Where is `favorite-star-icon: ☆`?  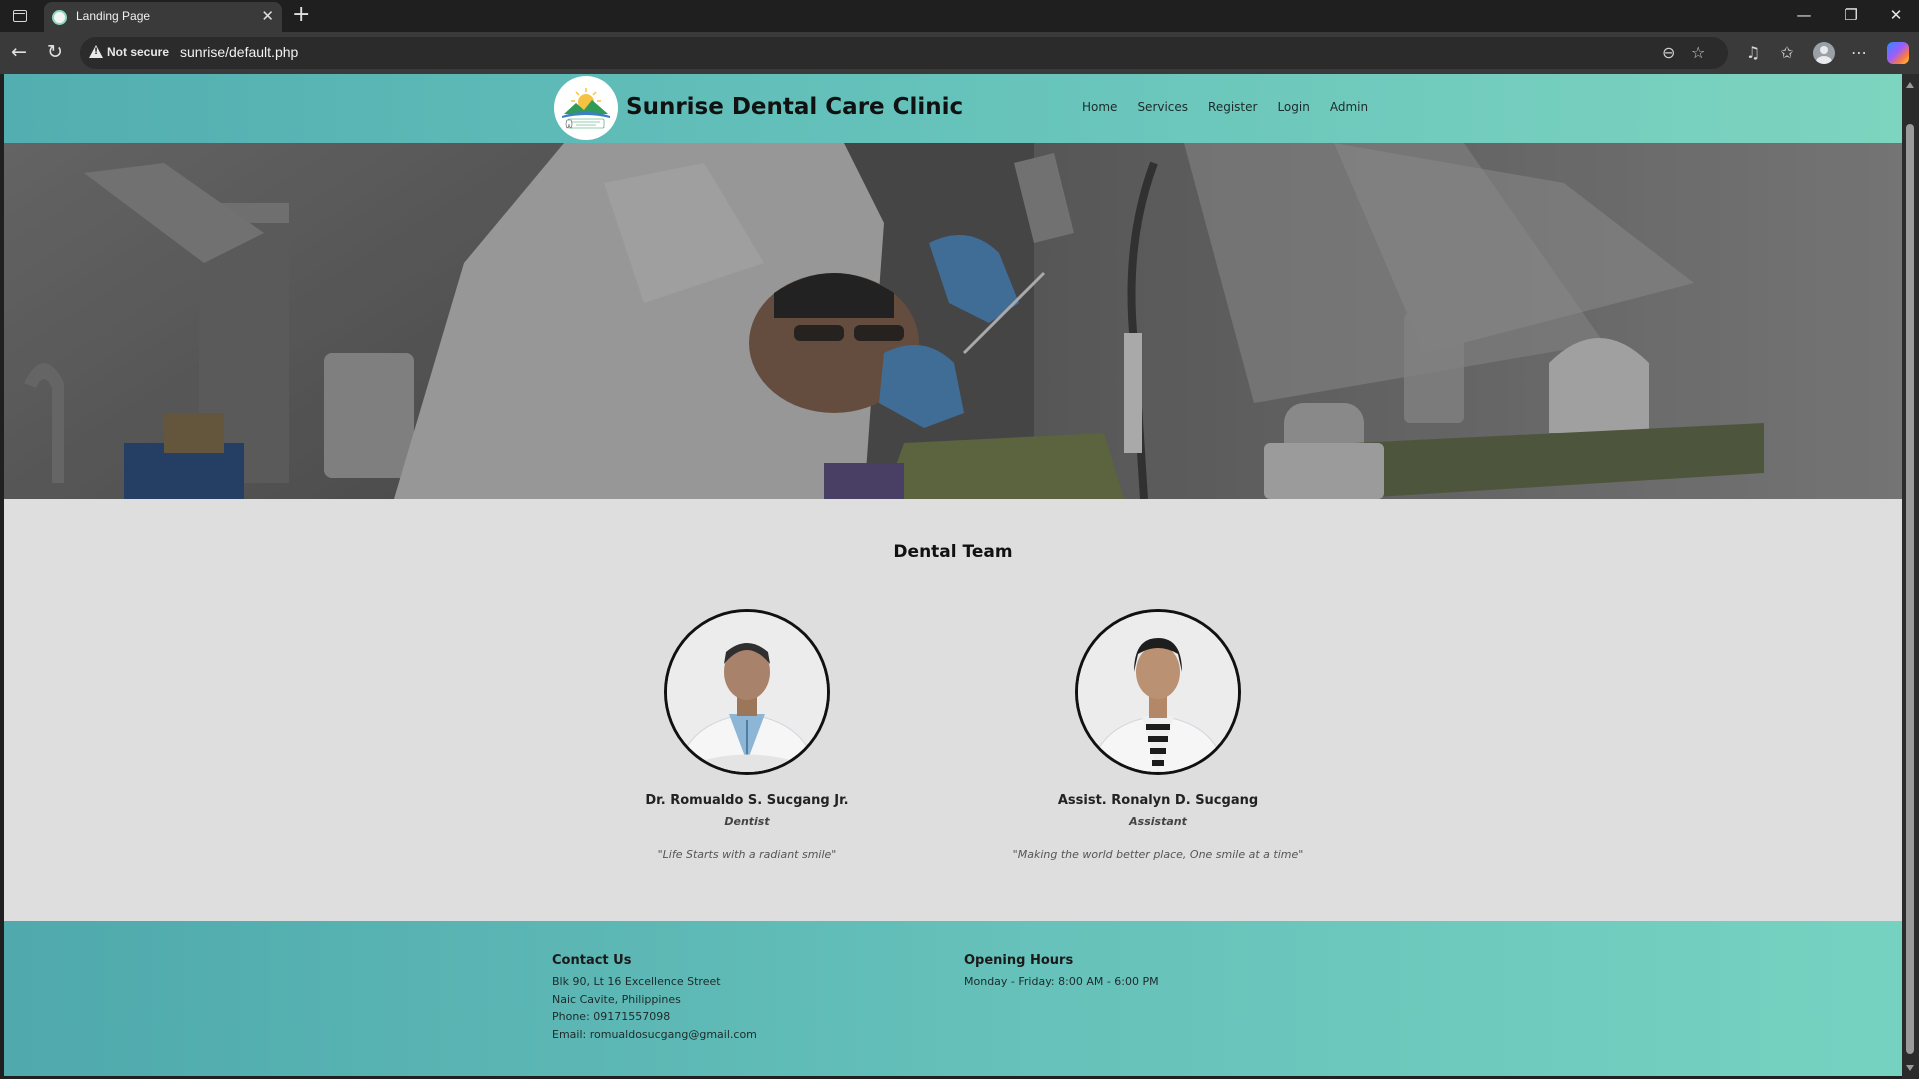
favorite-star-icon: ☆ is located at coordinates (1698, 53).